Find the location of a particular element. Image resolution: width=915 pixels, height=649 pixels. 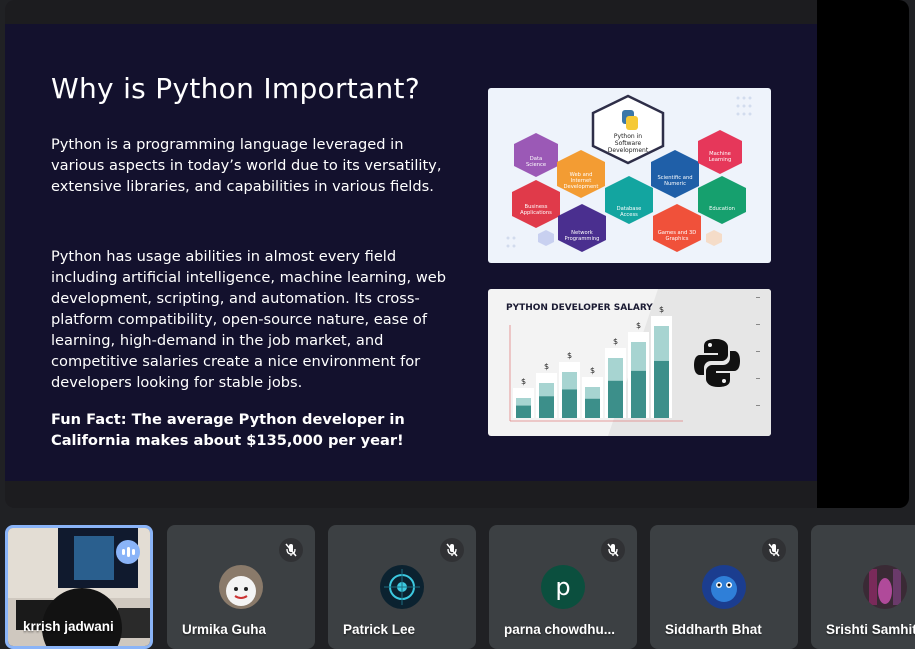

python-salary-chart: PYTHON DEVELOPER SALARY $ $ $ $ $ $ $ is located at coordinates (629, 362).